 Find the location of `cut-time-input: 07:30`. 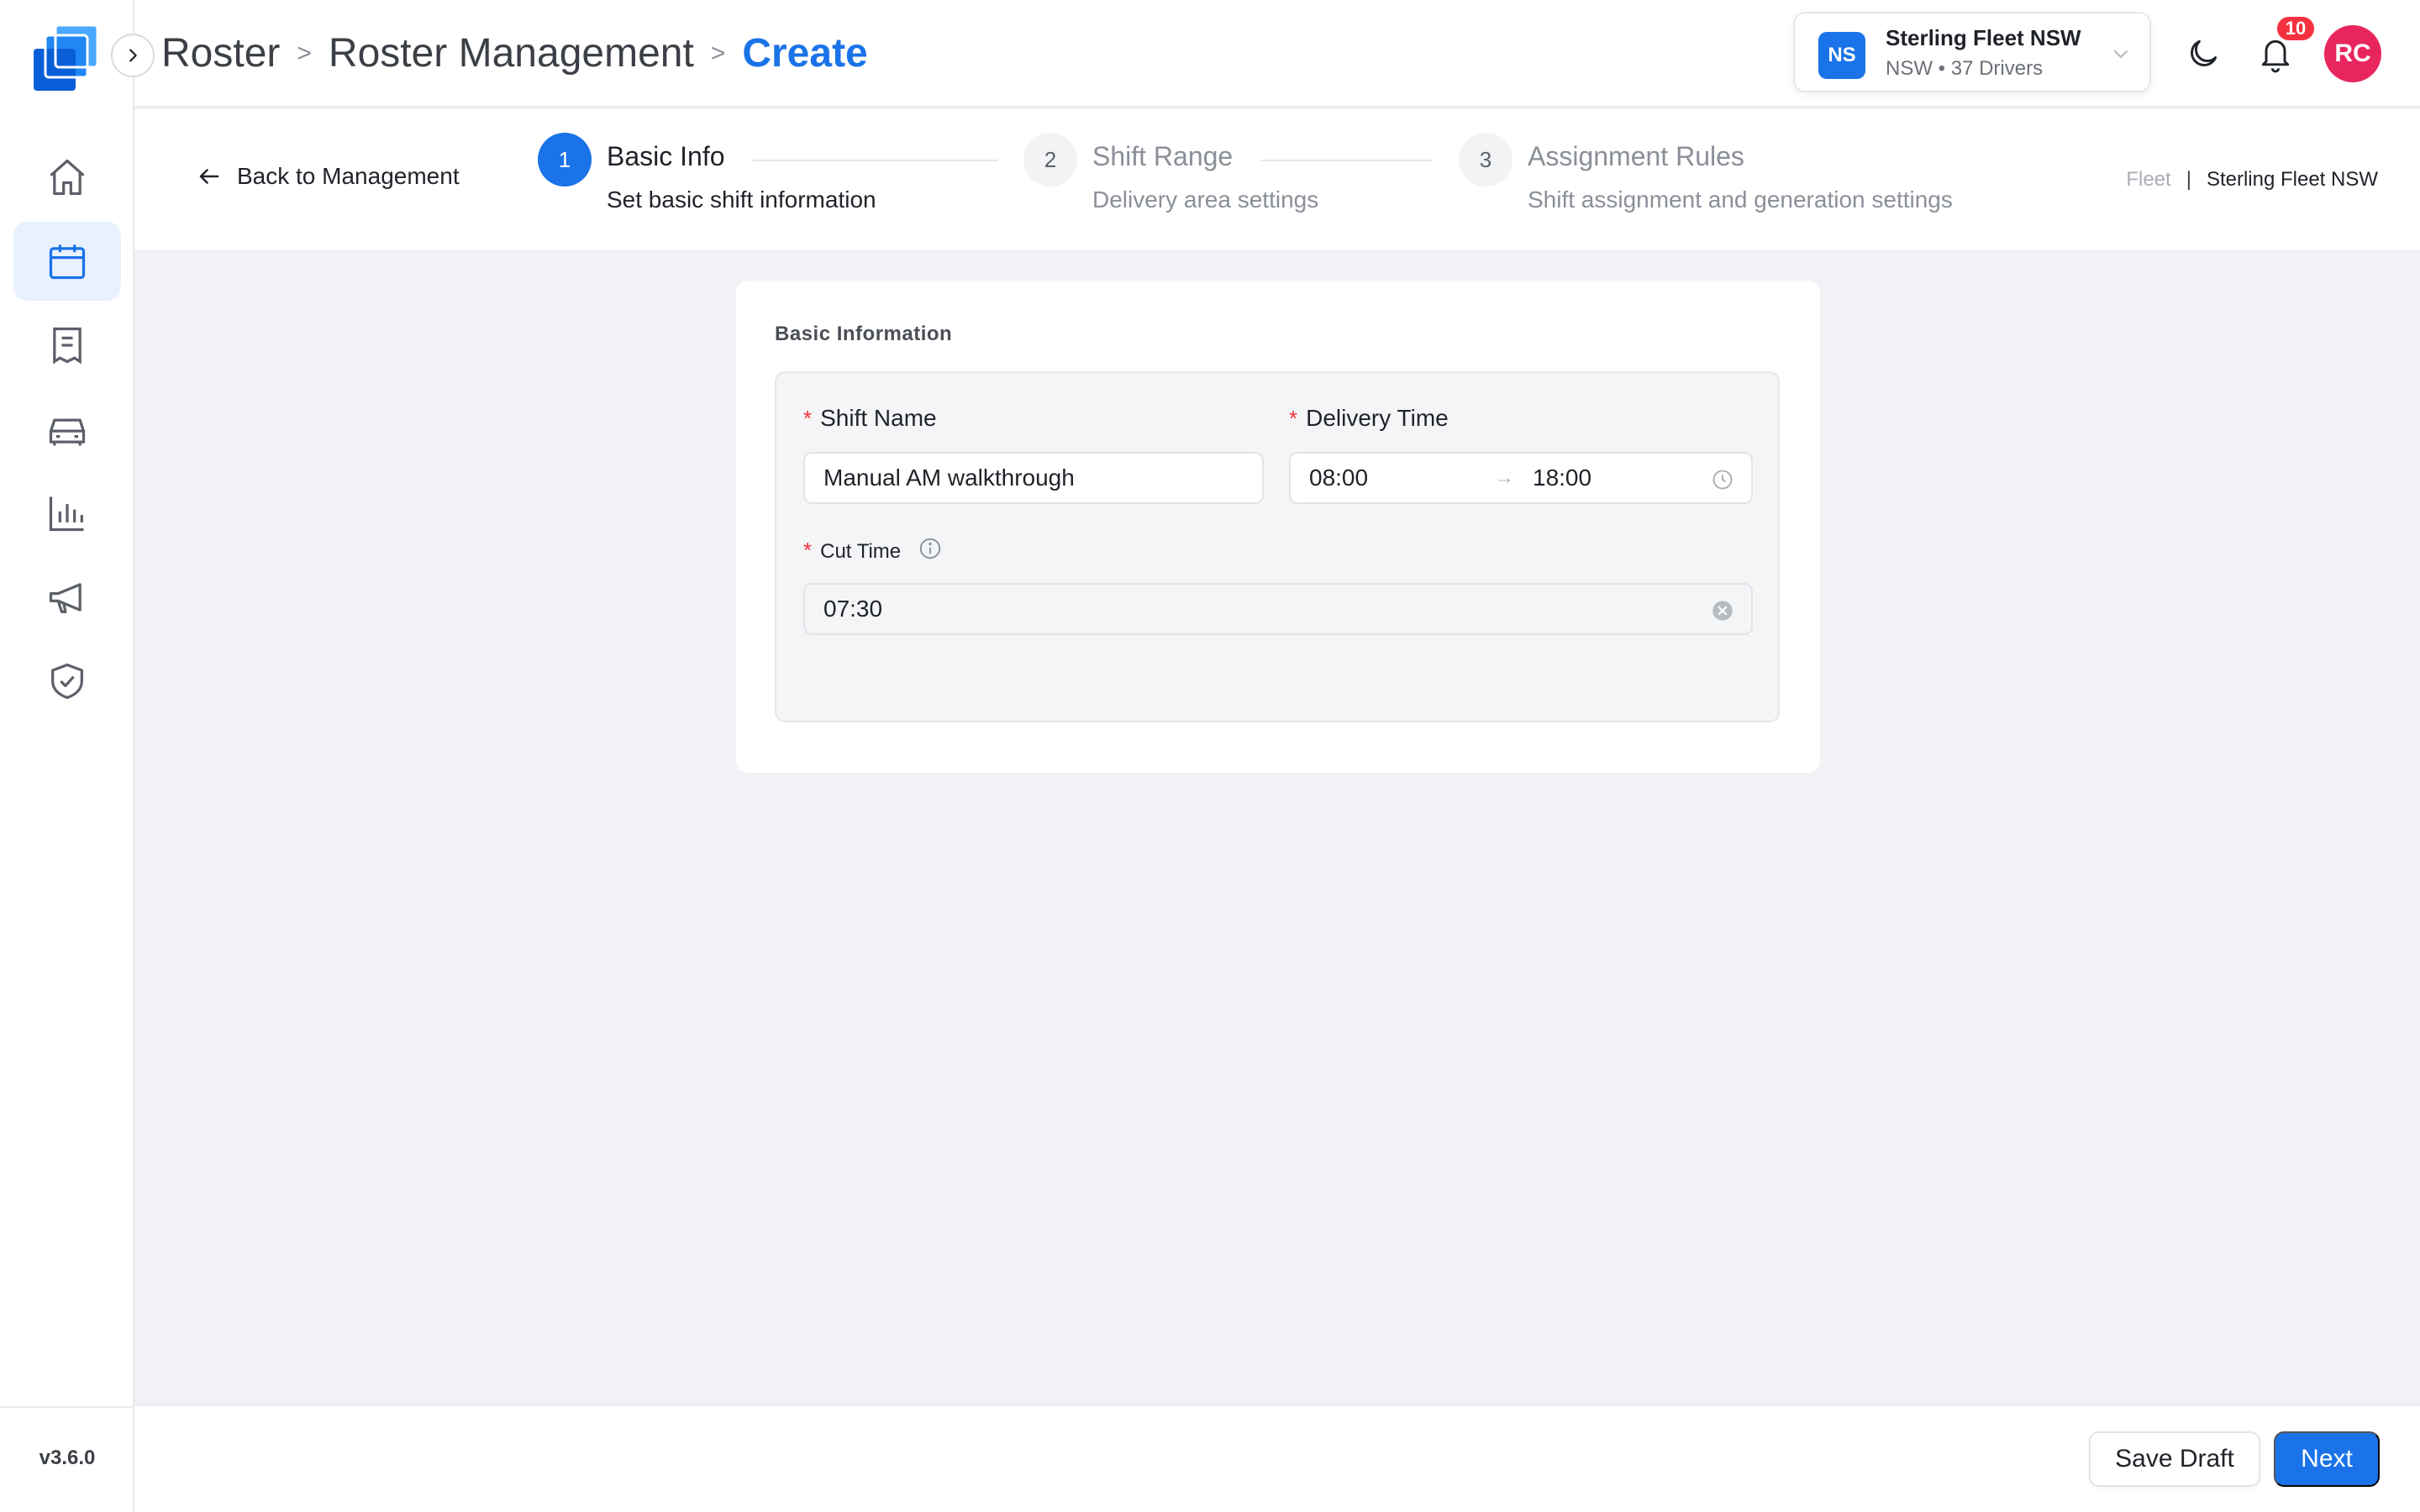

cut-time-input: 07:30 is located at coordinates (1278, 609).